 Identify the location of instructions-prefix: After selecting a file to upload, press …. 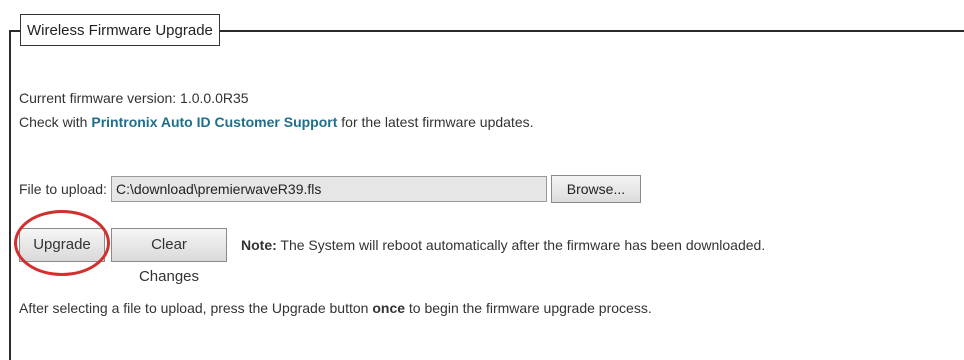
(196, 308).